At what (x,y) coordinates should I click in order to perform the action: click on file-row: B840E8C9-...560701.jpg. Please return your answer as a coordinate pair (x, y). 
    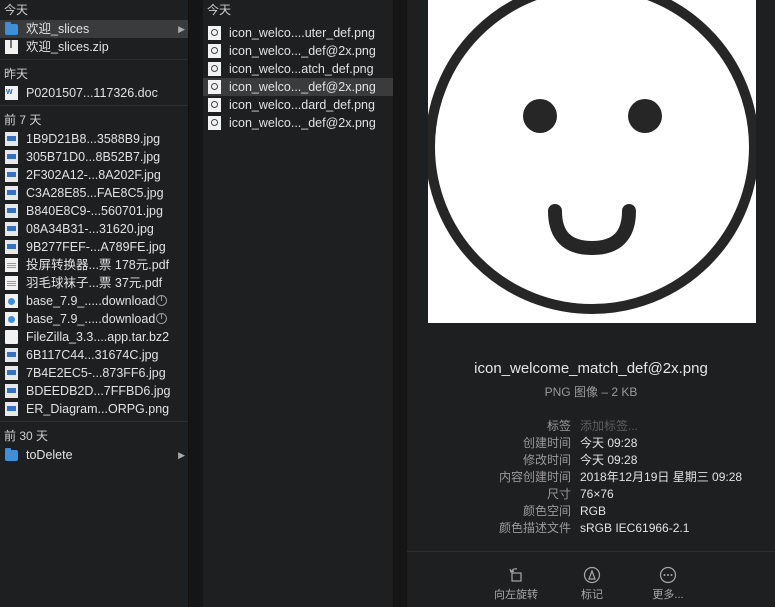
    Looking at the image, I should click on (94, 211).